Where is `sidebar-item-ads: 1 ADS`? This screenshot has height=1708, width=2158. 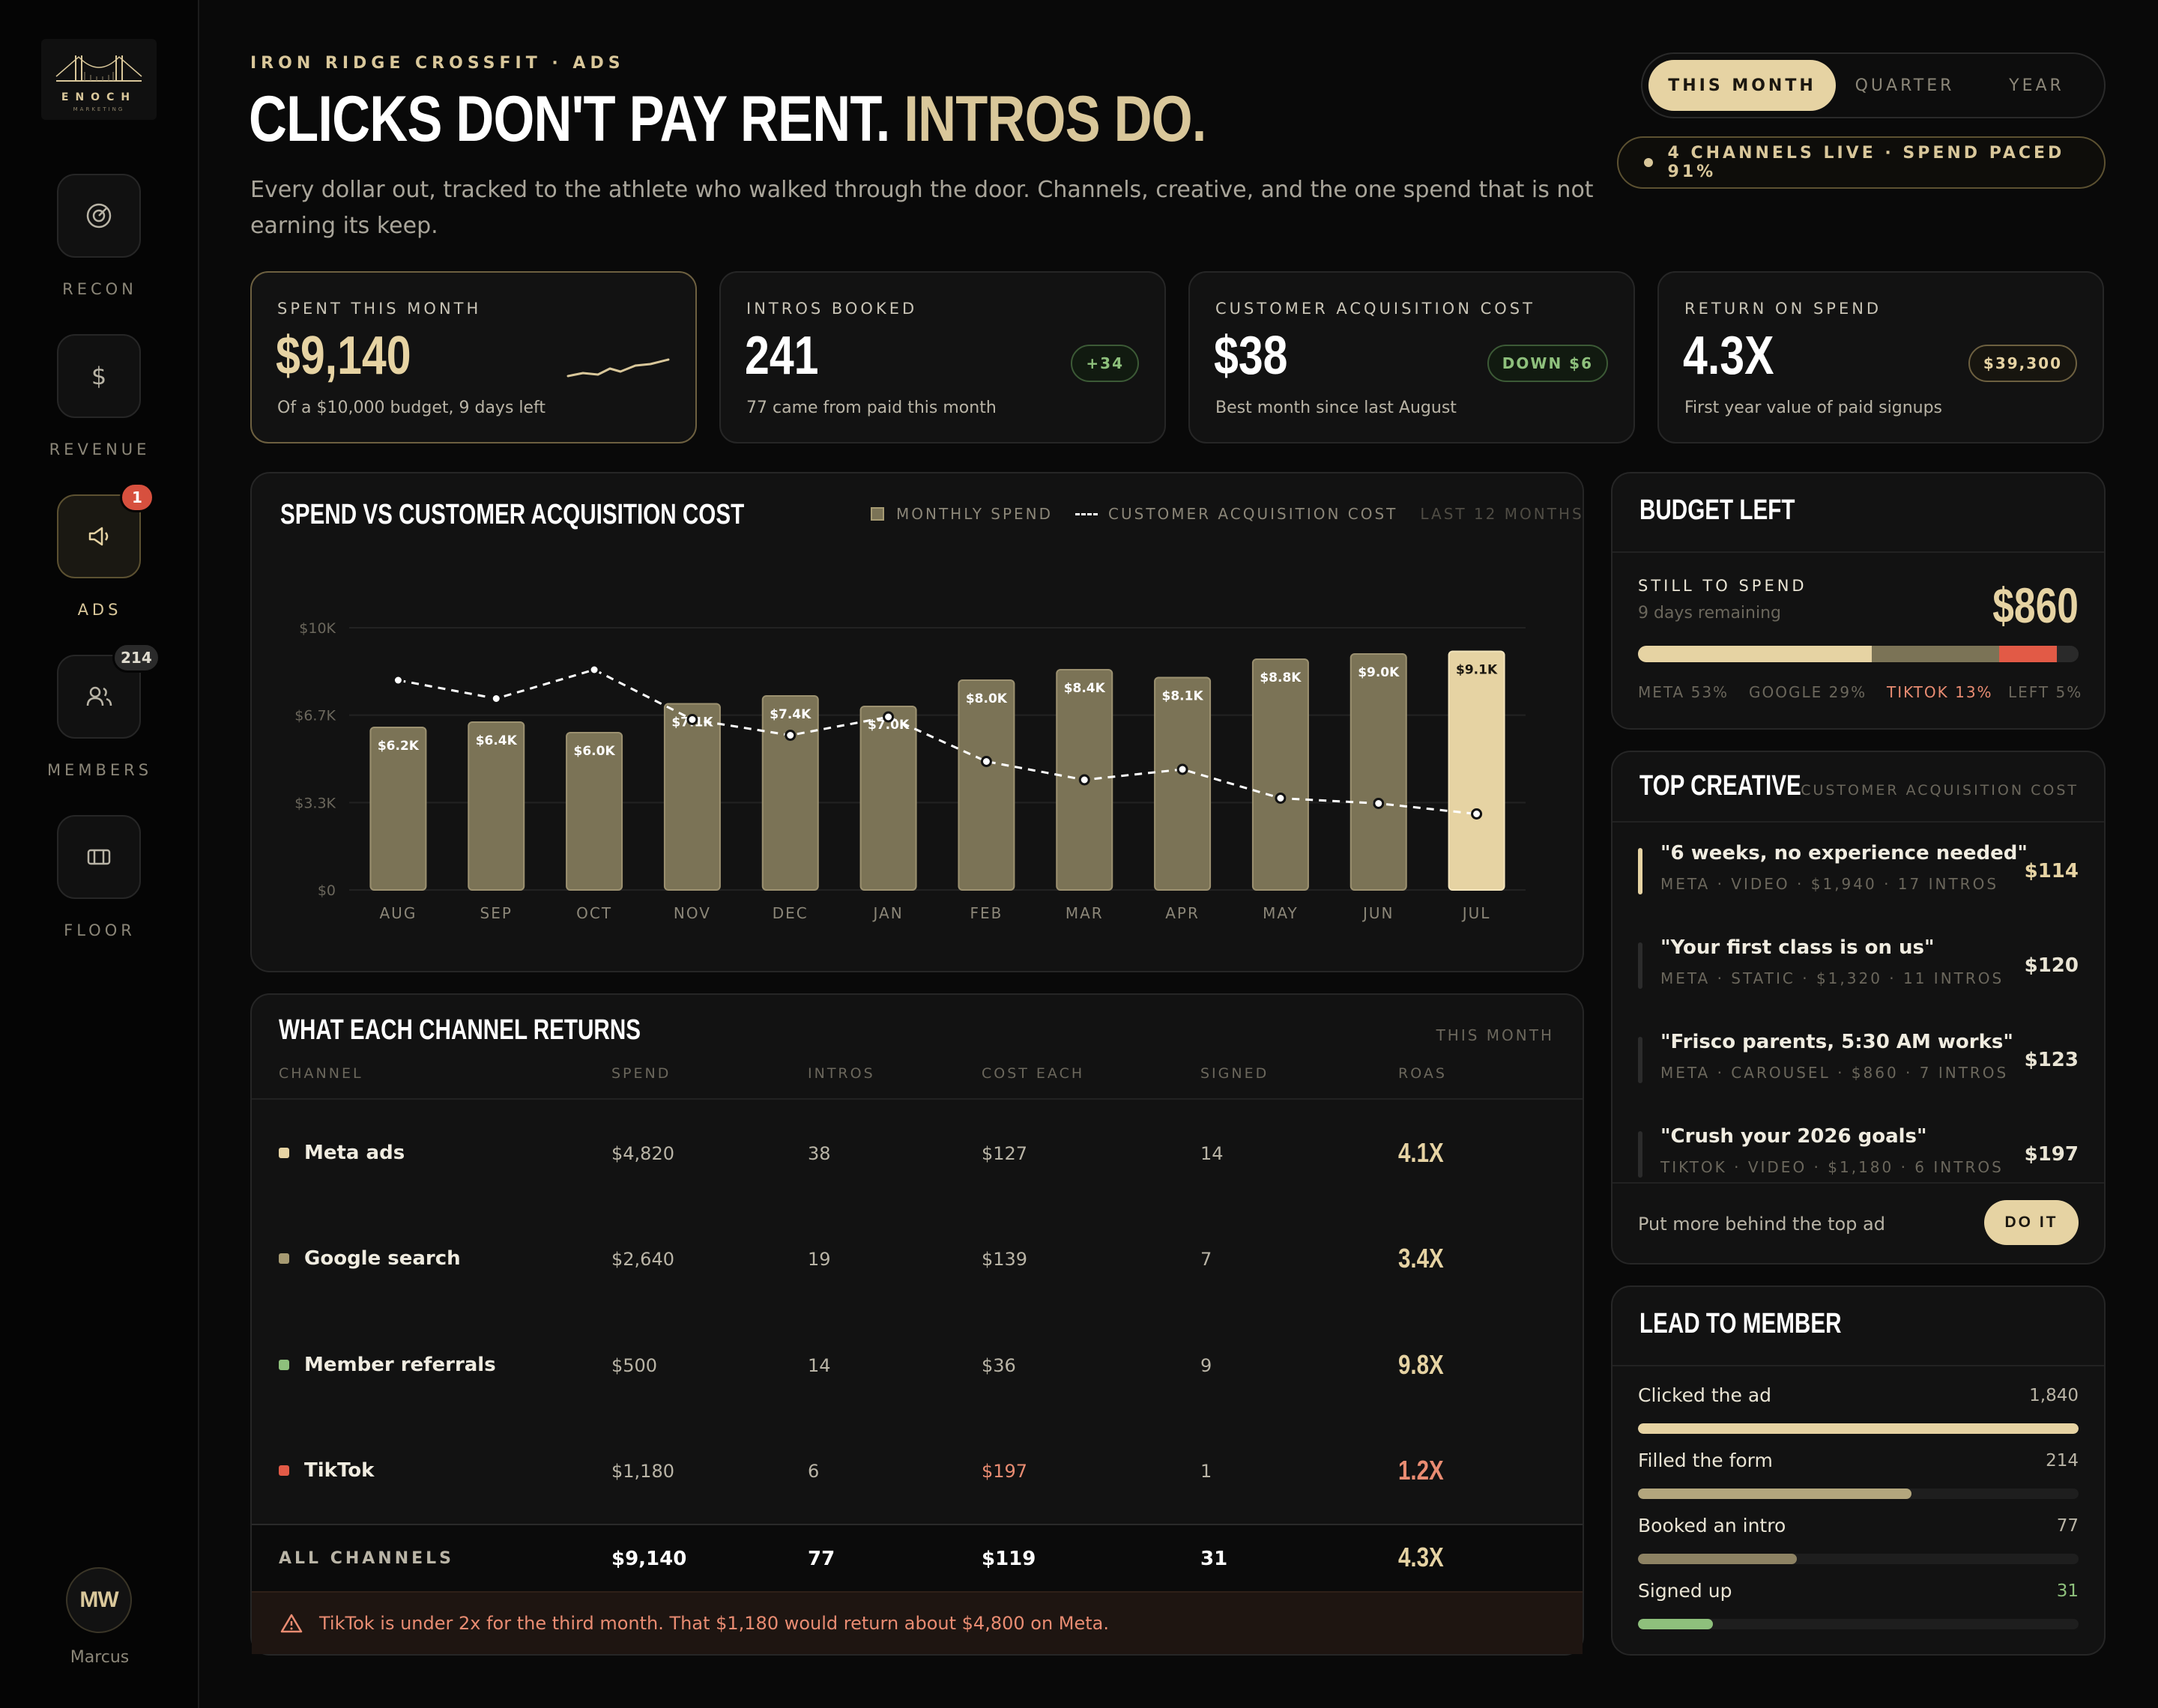 sidebar-item-ads: 1 ADS is located at coordinates (99, 563).